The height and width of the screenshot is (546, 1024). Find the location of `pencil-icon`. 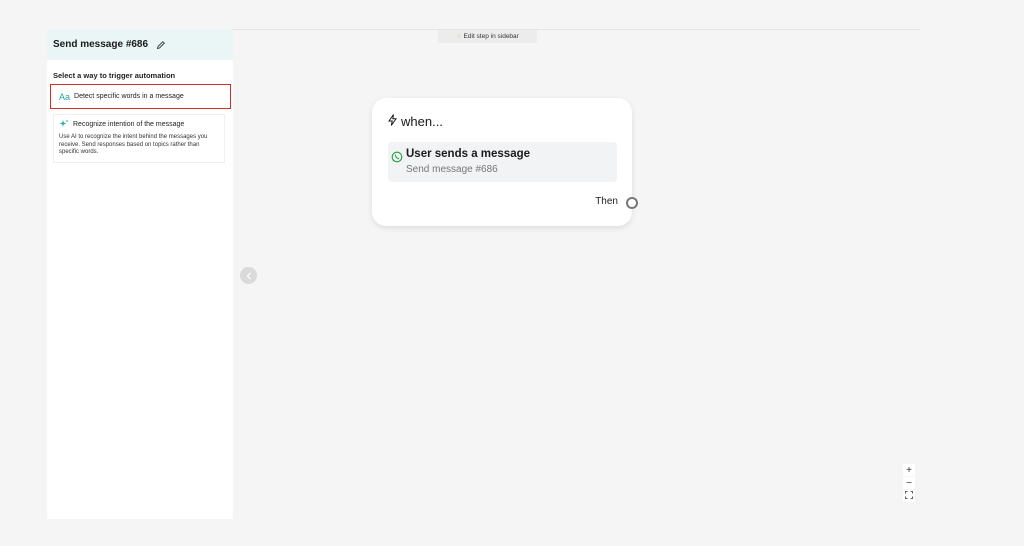

pencil-icon is located at coordinates (161, 45).